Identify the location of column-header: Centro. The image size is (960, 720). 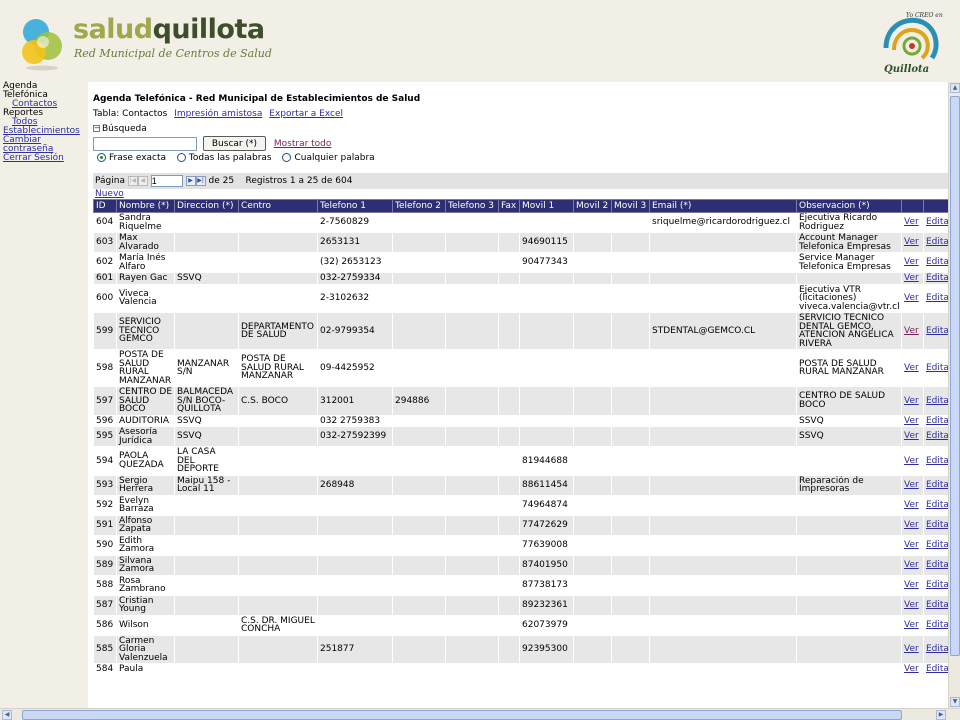
(278, 206).